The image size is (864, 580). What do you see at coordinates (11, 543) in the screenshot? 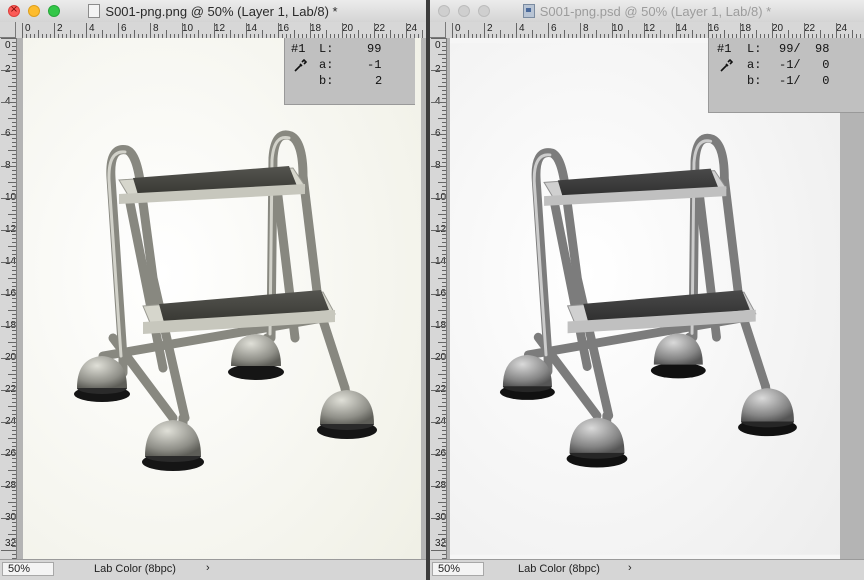
I see `ruler-label: 32` at bounding box center [11, 543].